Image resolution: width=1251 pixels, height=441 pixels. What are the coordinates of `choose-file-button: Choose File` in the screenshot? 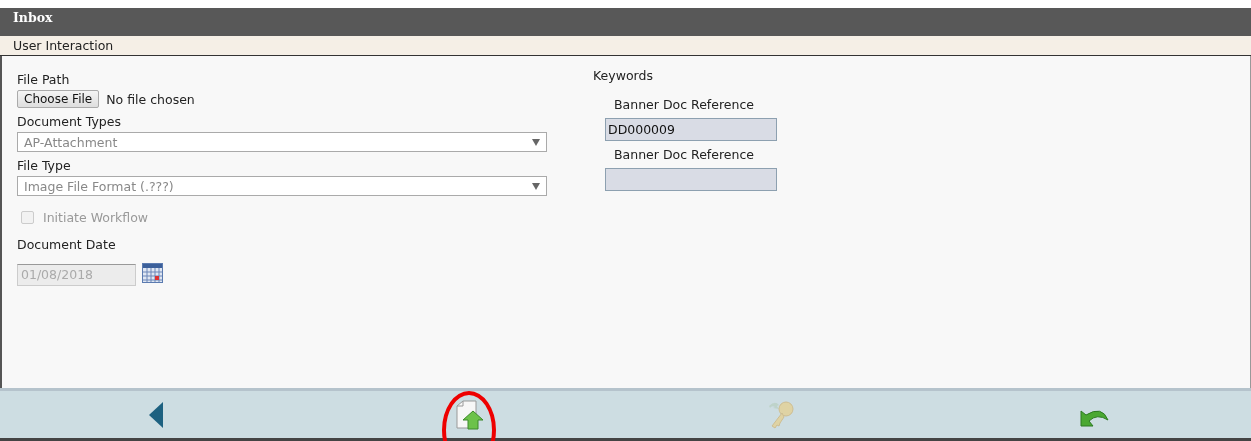 It's located at (58, 99).